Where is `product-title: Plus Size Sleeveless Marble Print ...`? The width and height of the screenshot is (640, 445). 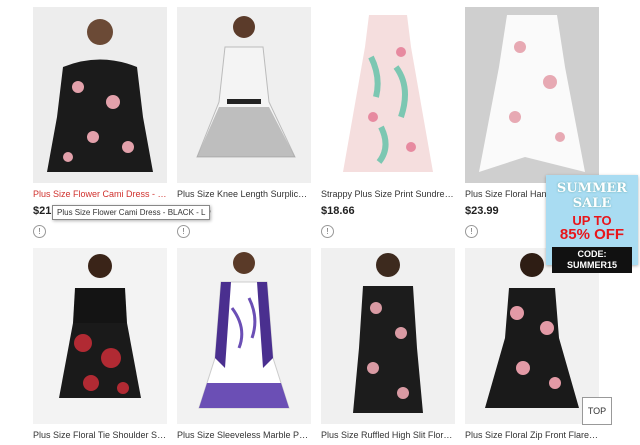 product-title: Plus Size Sleeveless Marble Print ... is located at coordinates (244, 435).